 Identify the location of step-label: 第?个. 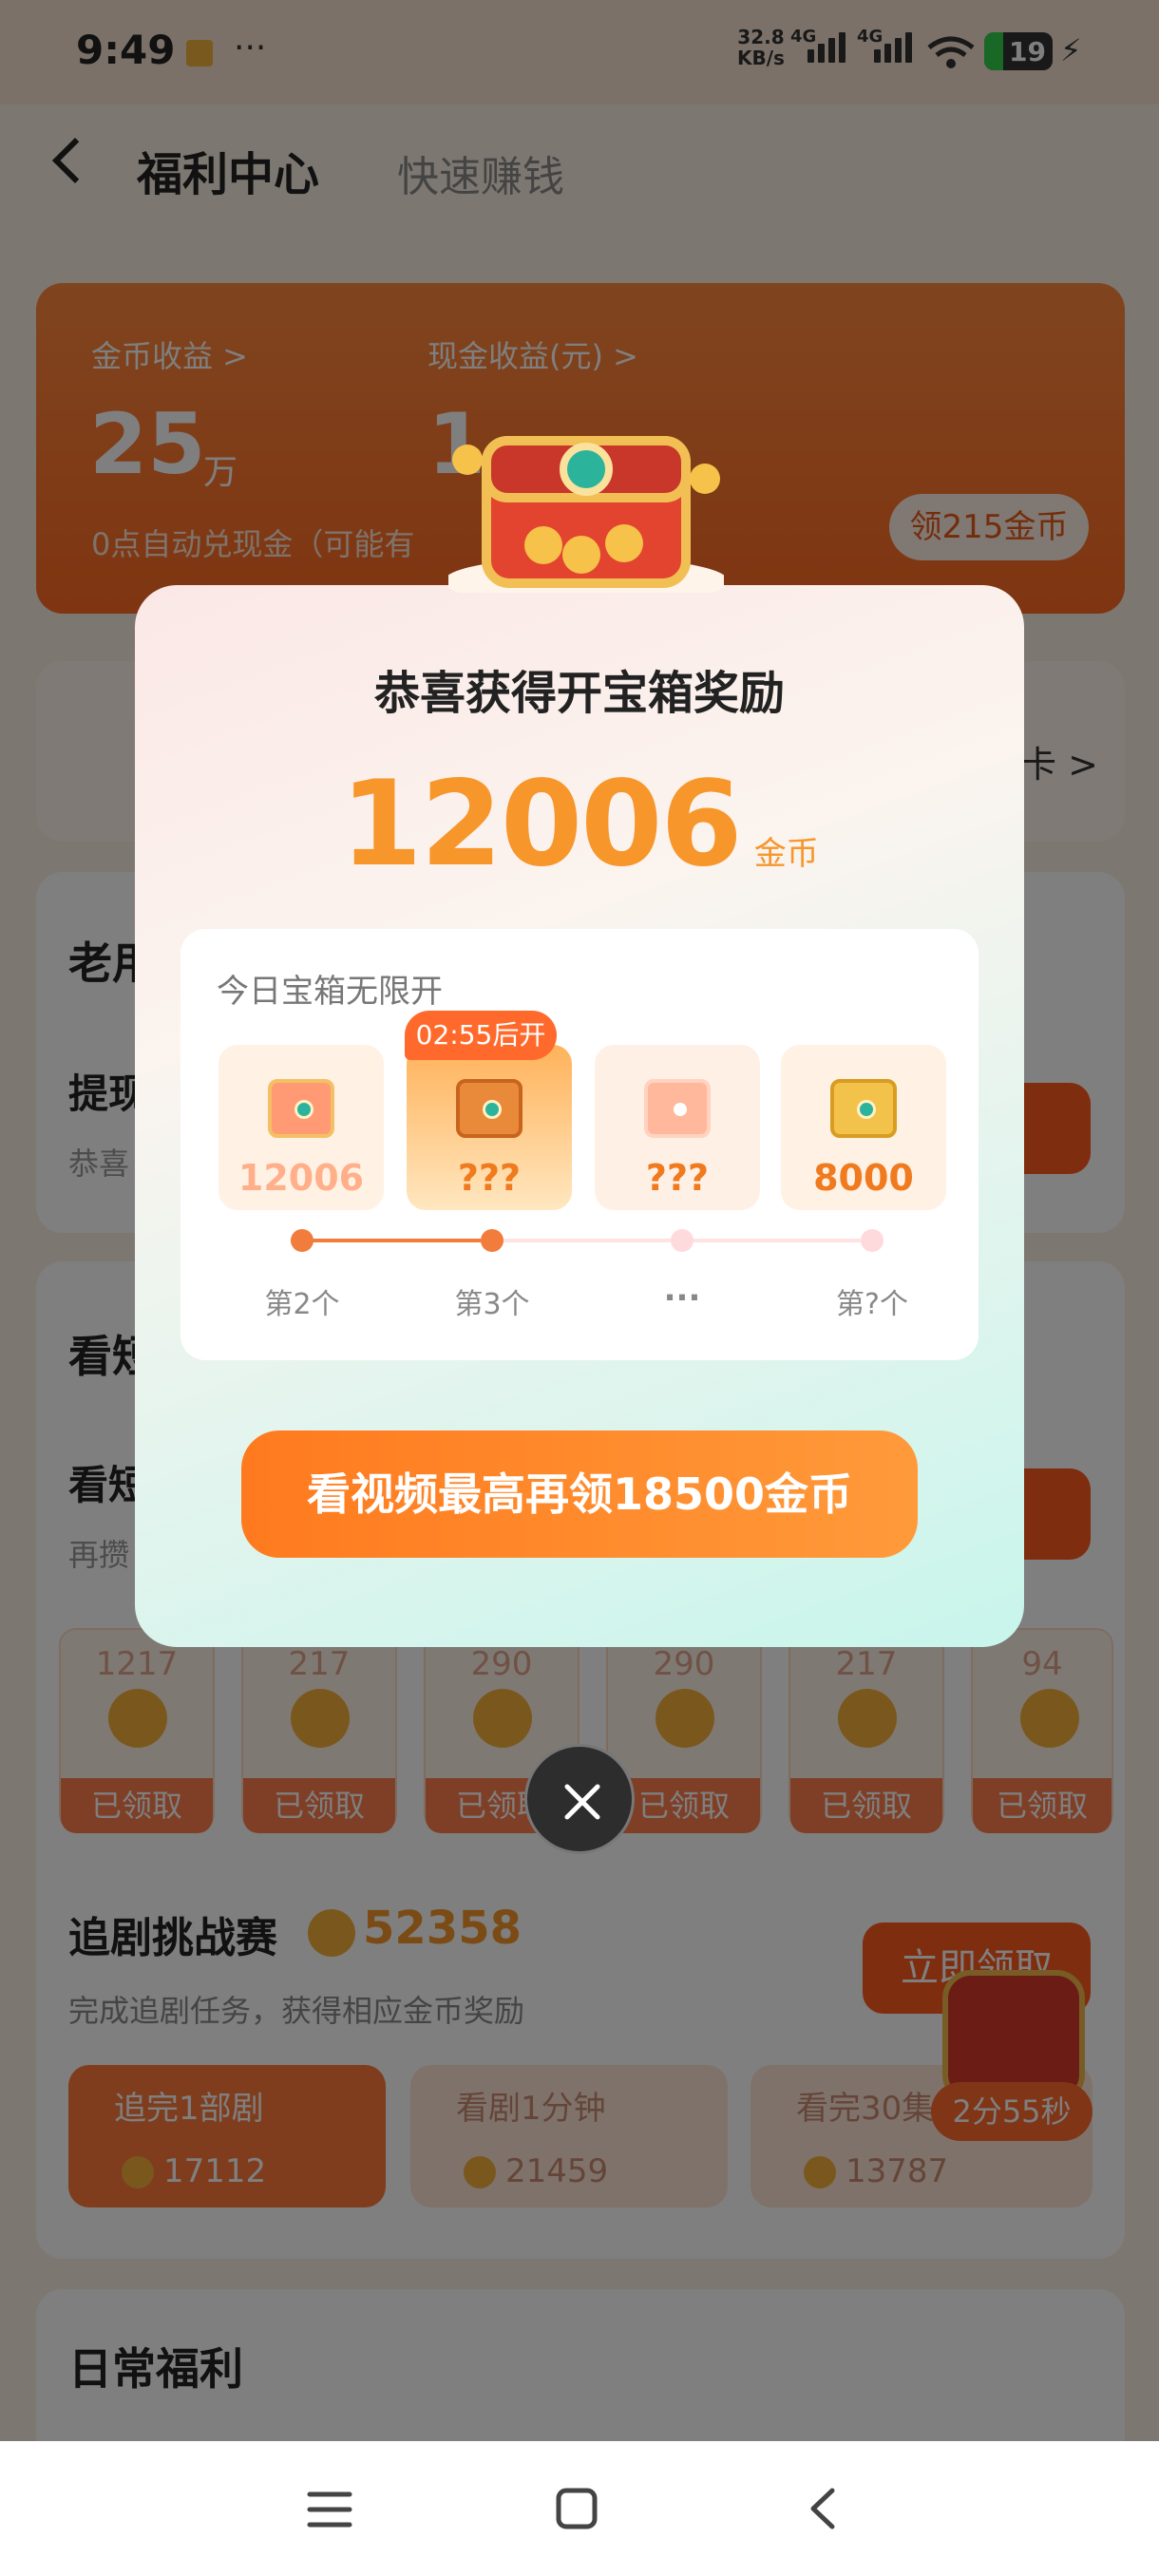
(872, 1304).